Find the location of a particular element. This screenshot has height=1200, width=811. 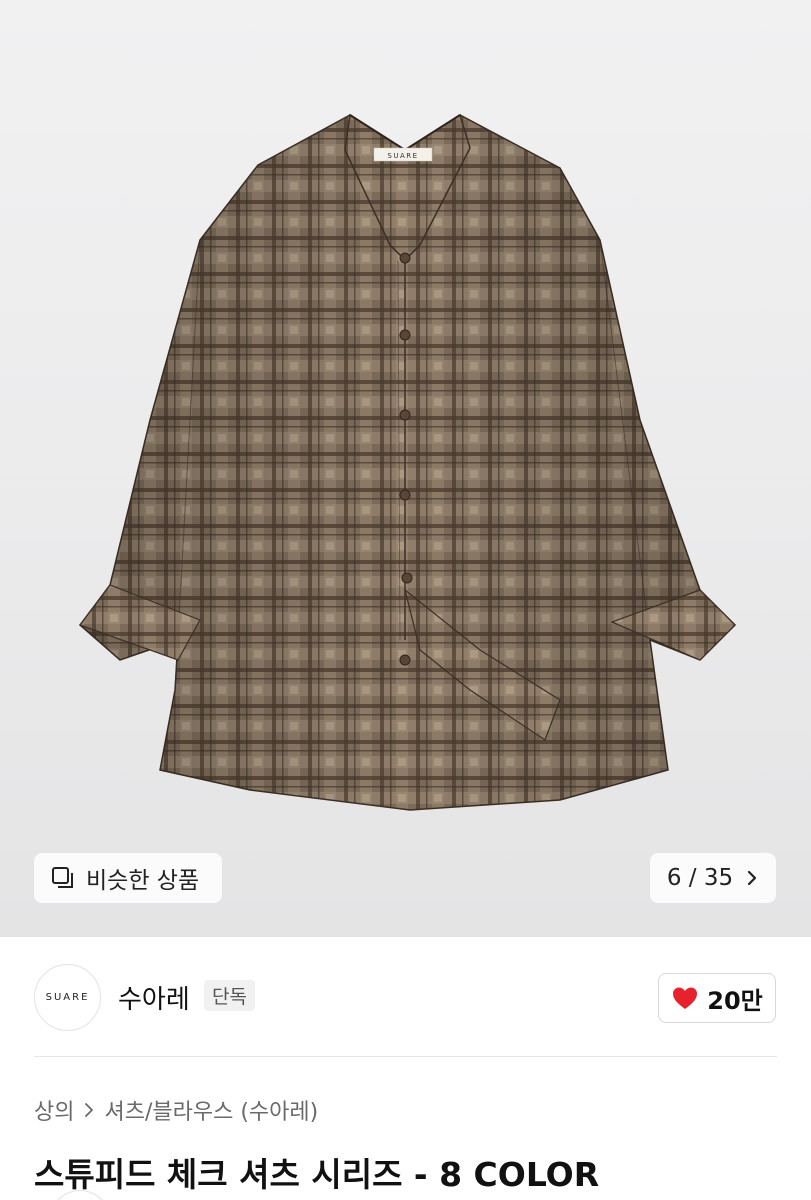

image-counter-text: 6 / 35 is located at coordinates (700, 878).